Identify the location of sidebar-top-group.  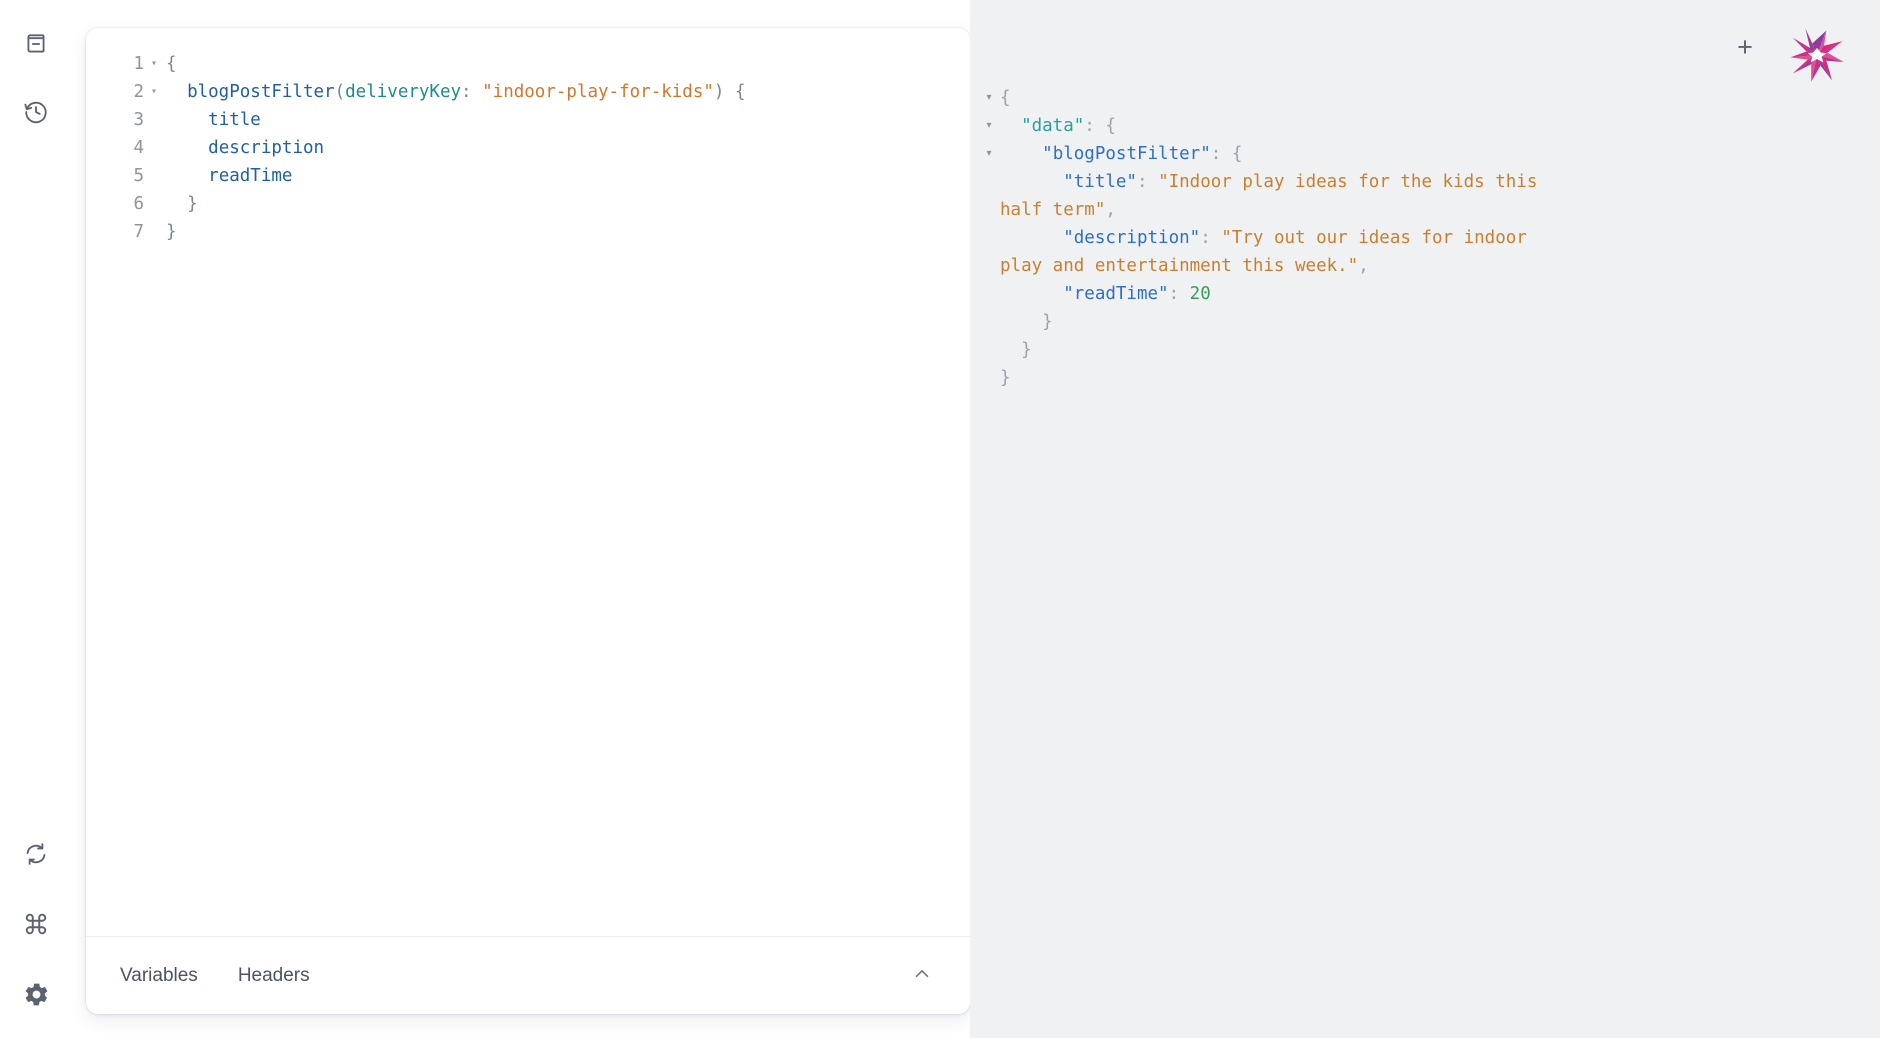
(36, 78).